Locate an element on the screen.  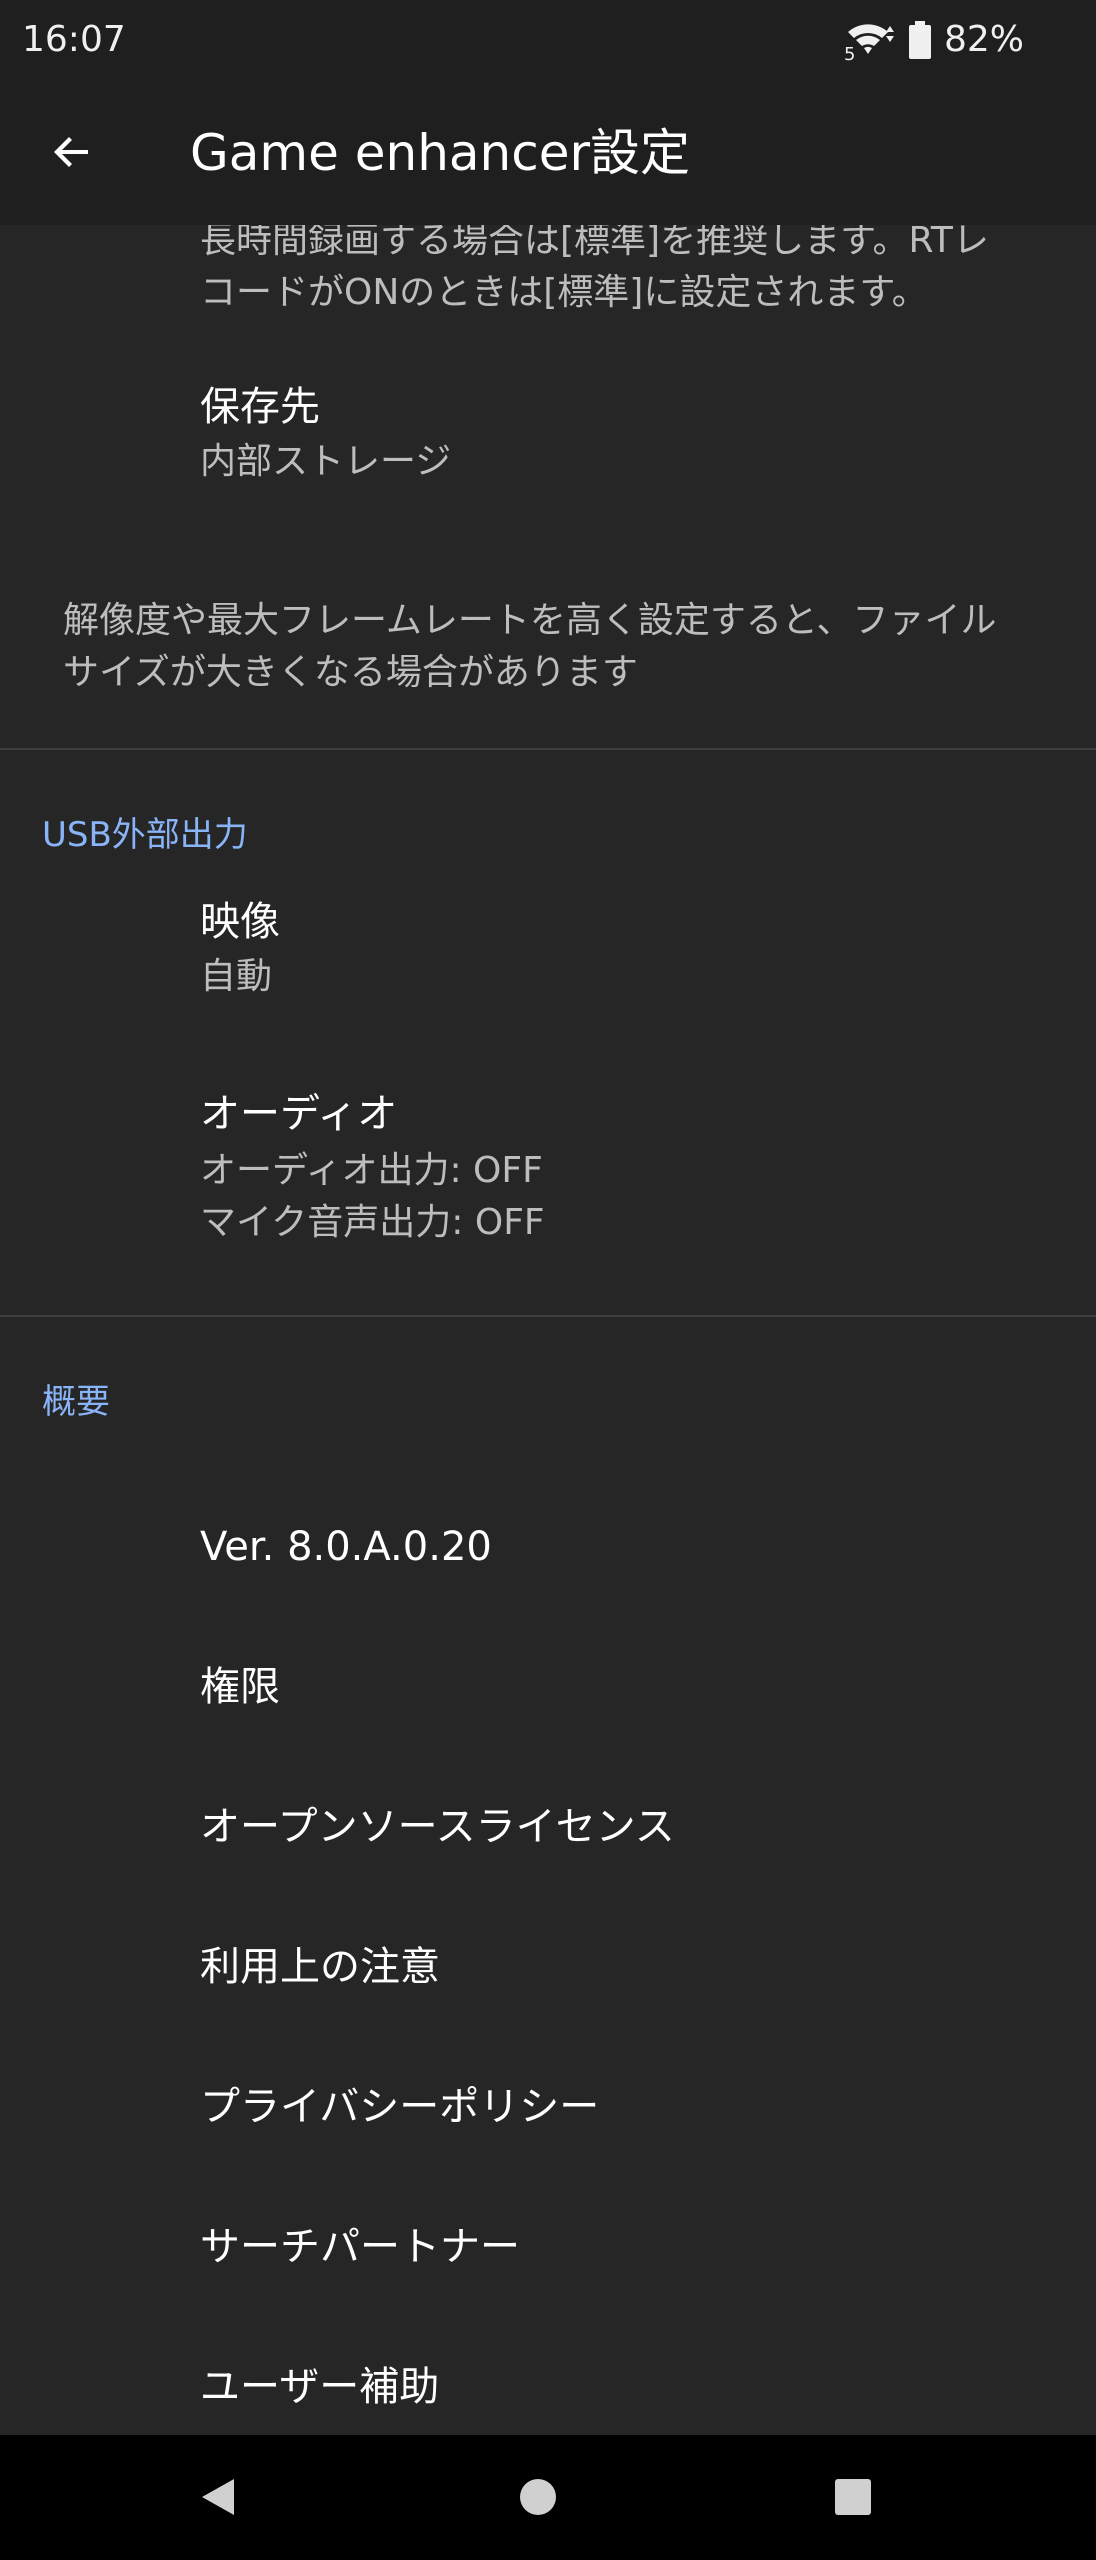
nav-home-icon is located at coordinates (538, 2497).